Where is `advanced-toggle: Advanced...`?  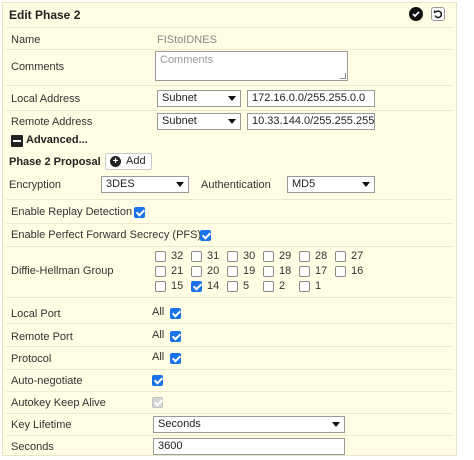 advanced-toggle: Advanced... is located at coordinates (57, 140).